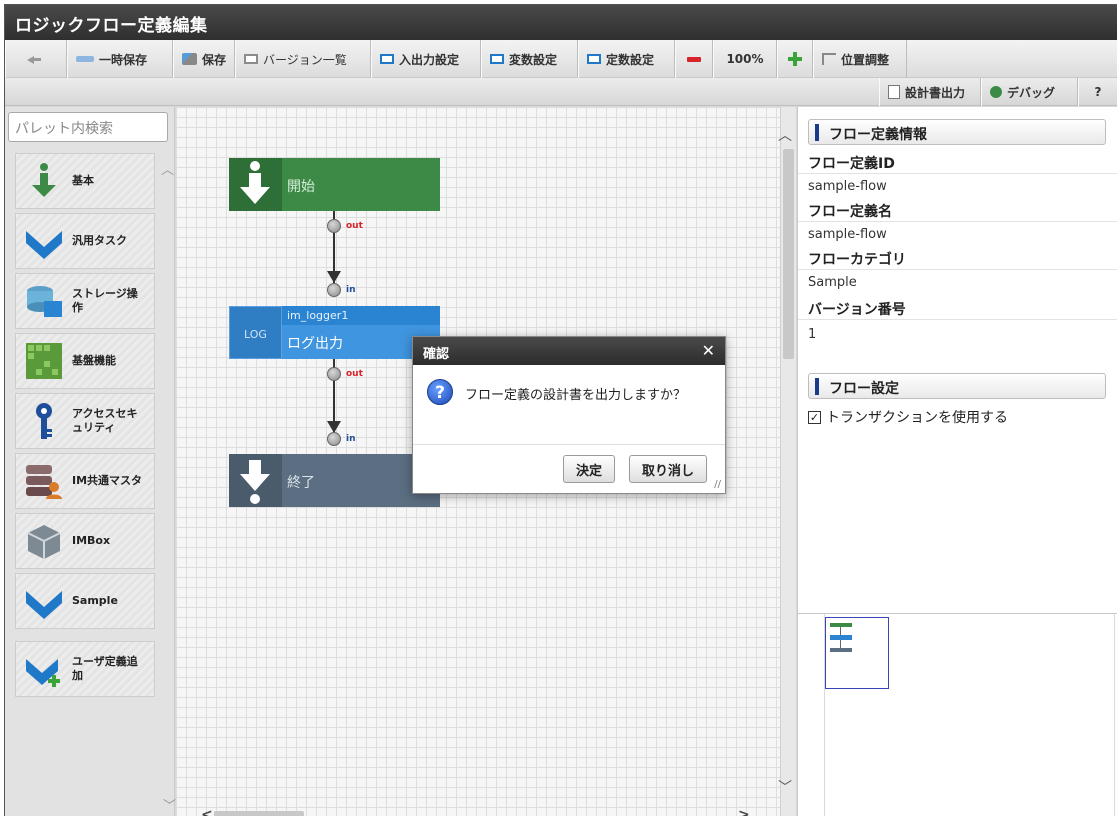  What do you see at coordinates (351, 290) in the screenshot?
I see `port-in-label: in` at bounding box center [351, 290].